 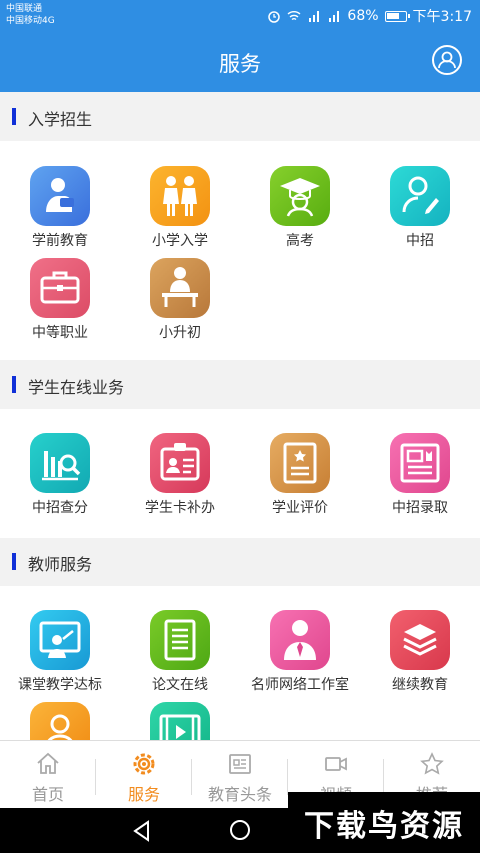 What do you see at coordinates (420, 196) in the screenshot?
I see `person-pen-icon` at bounding box center [420, 196].